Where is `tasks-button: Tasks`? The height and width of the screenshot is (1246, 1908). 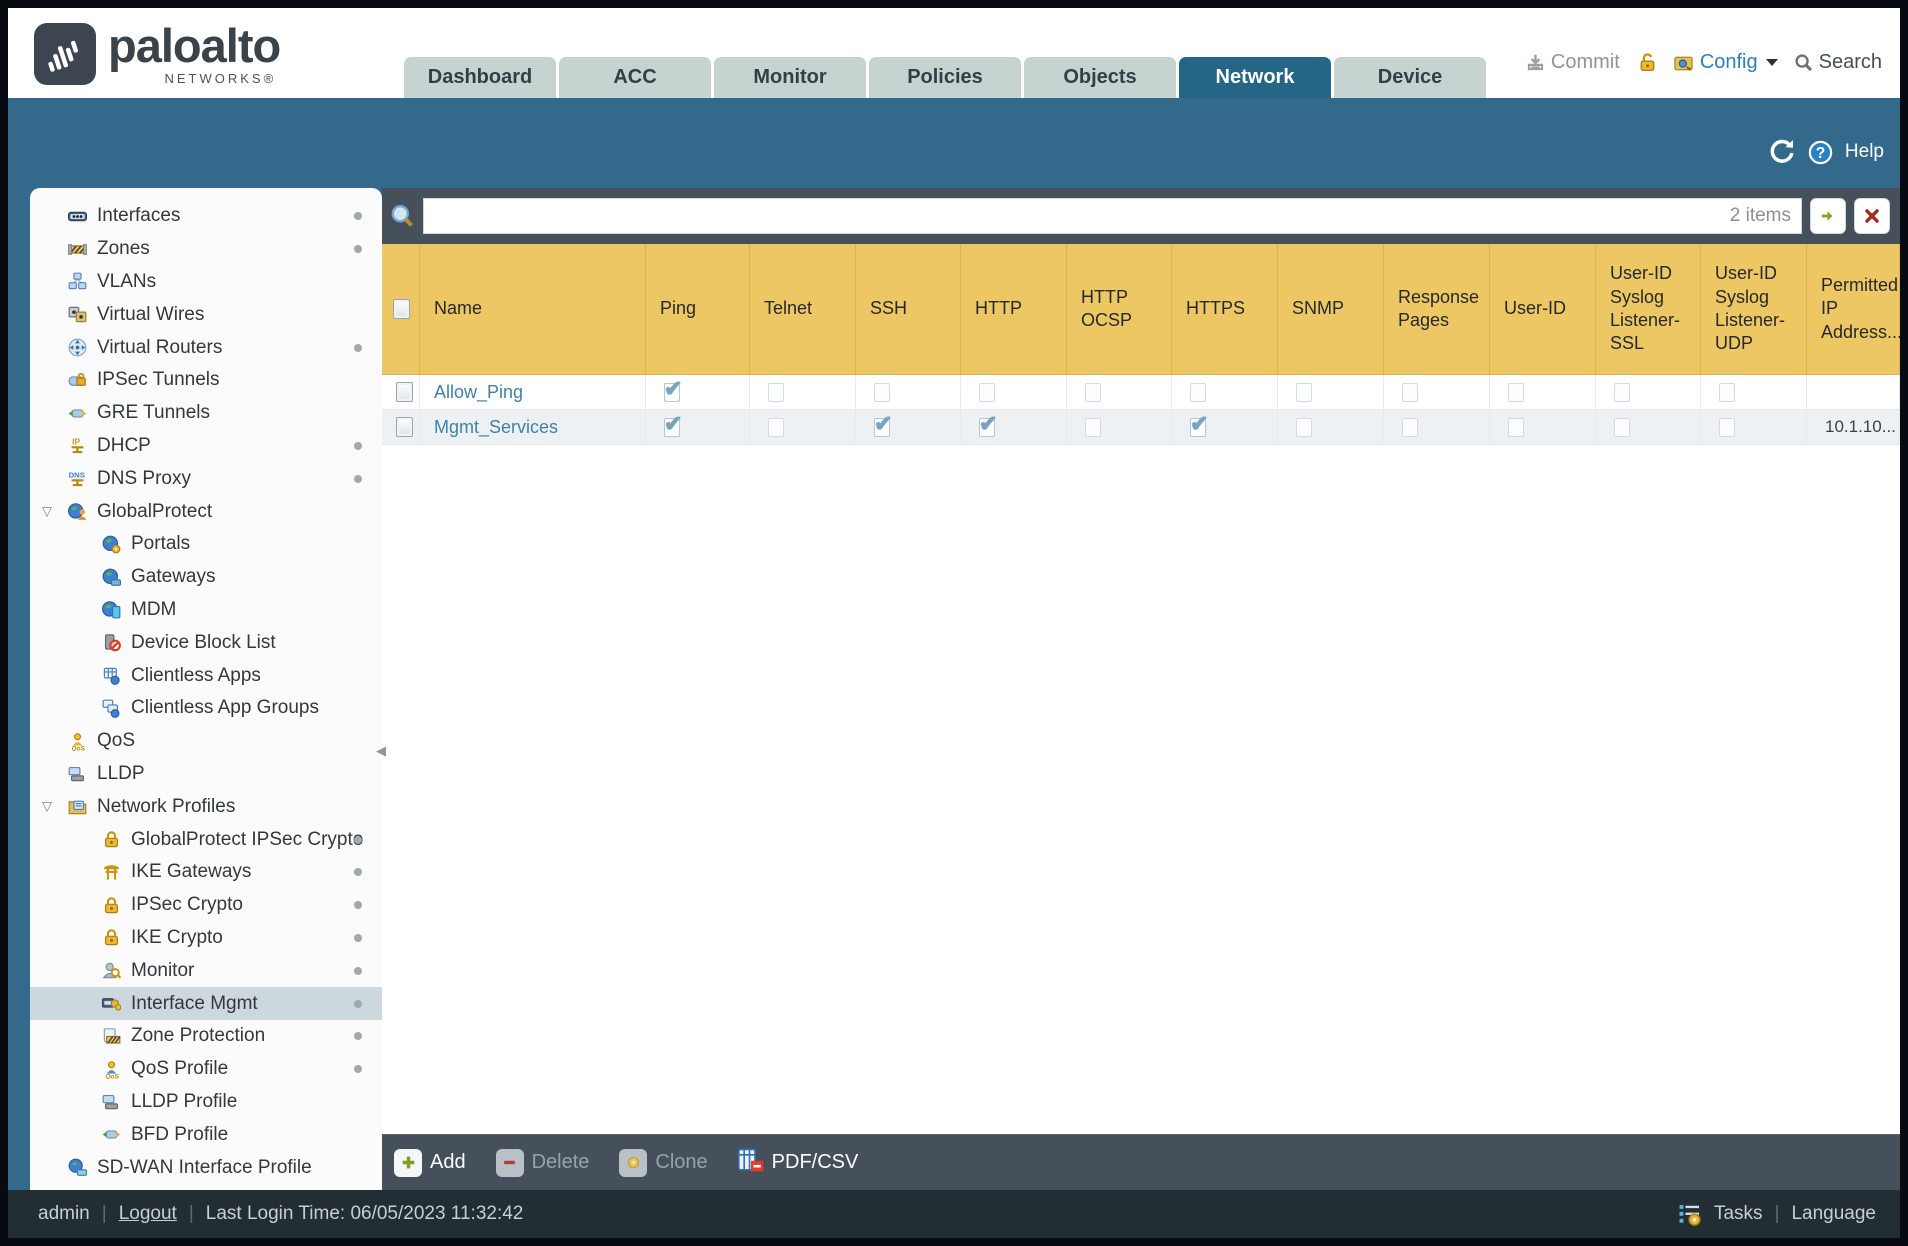
tasks-button: Tasks is located at coordinates (1738, 1214).